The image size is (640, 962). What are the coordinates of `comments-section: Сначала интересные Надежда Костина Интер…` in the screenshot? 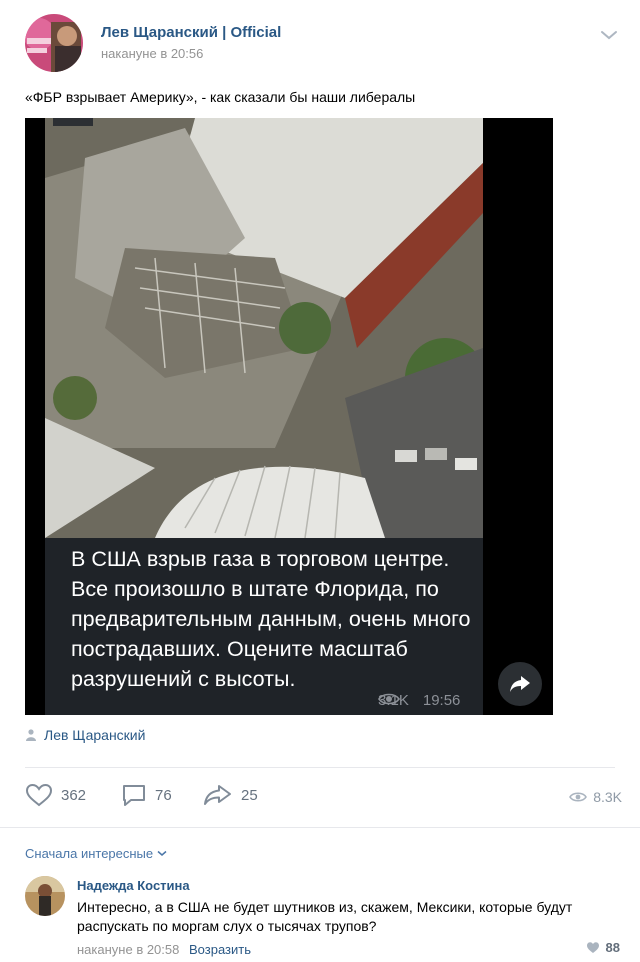 It's located at (320, 894).